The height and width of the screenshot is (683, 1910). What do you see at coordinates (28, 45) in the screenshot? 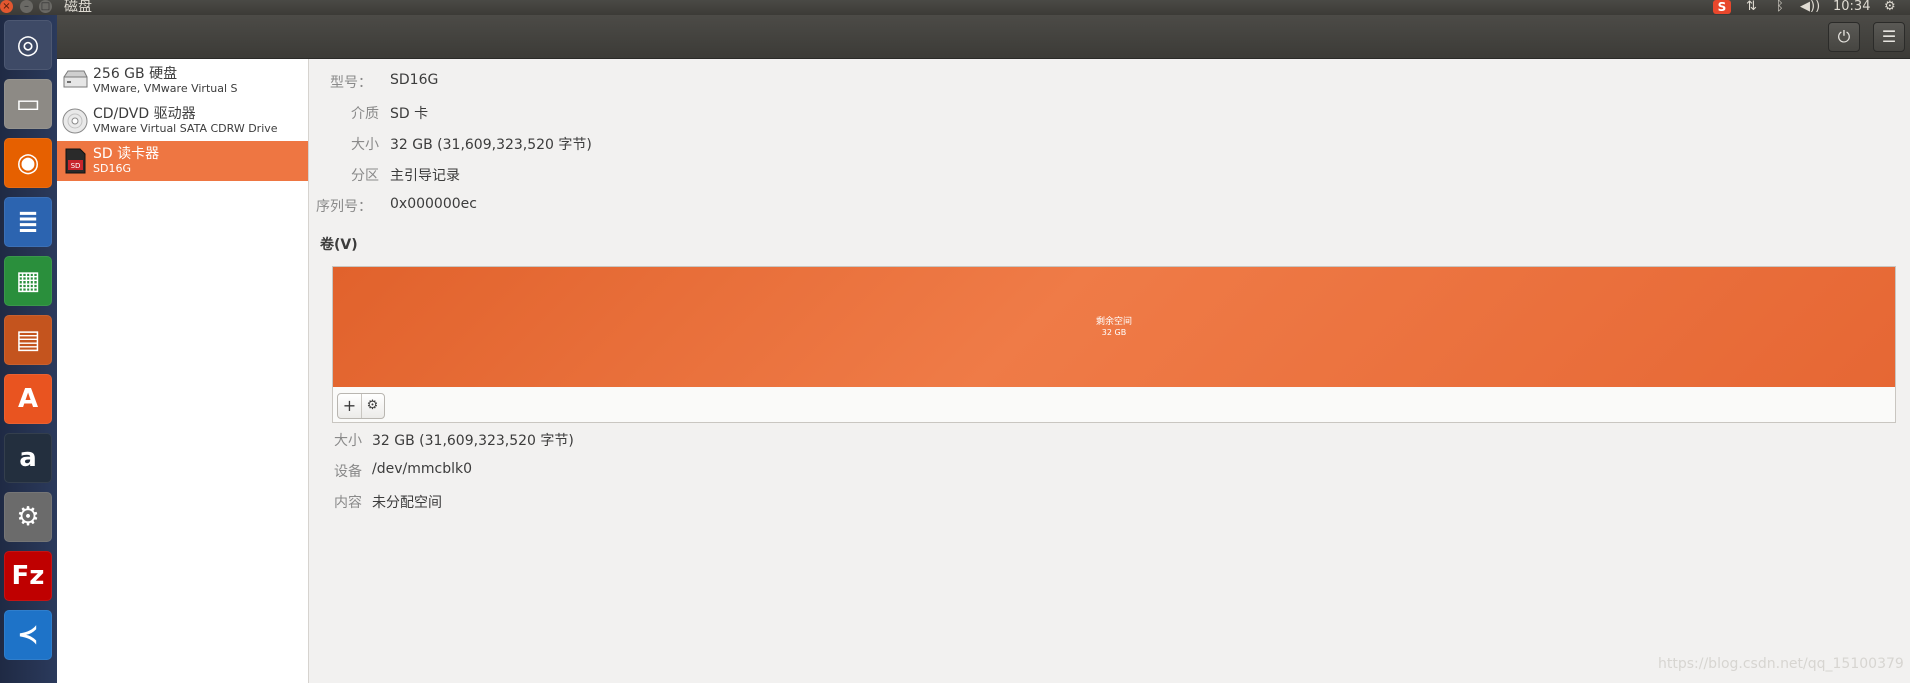
I see `launcher-ubuntu-dash-icon: ◎` at bounding box center [28, 45].